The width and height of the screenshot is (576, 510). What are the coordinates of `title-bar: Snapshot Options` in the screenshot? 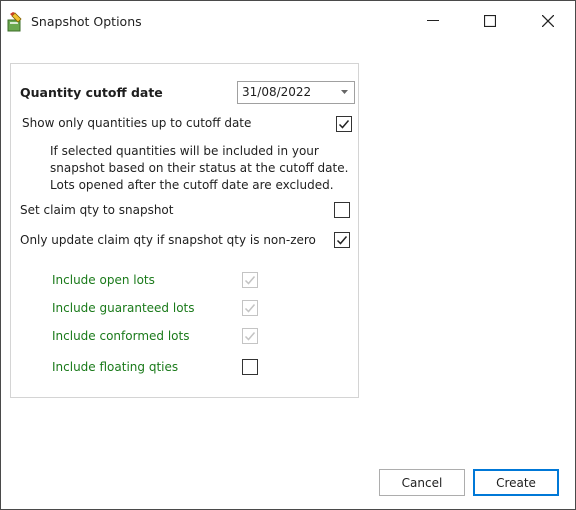 It's located at (288, 21).